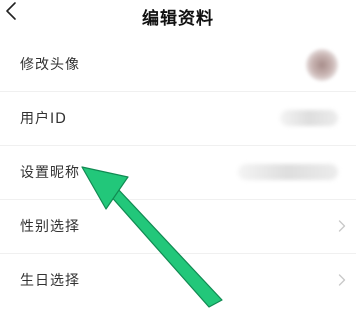 The height and width of the screenshot is (312, 356). What do you see at coordinates (43, 119) in the screenshot?
I see `row-label: 用户ID` at bounding box center [43, 119].